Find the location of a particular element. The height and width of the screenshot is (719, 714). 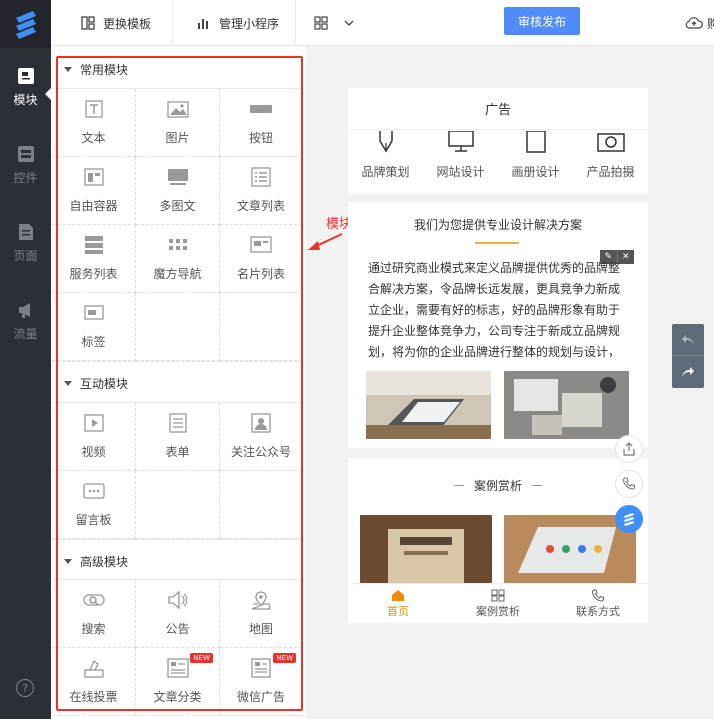

change-template-label: 更换模板 is located at coordinates (127, 23).